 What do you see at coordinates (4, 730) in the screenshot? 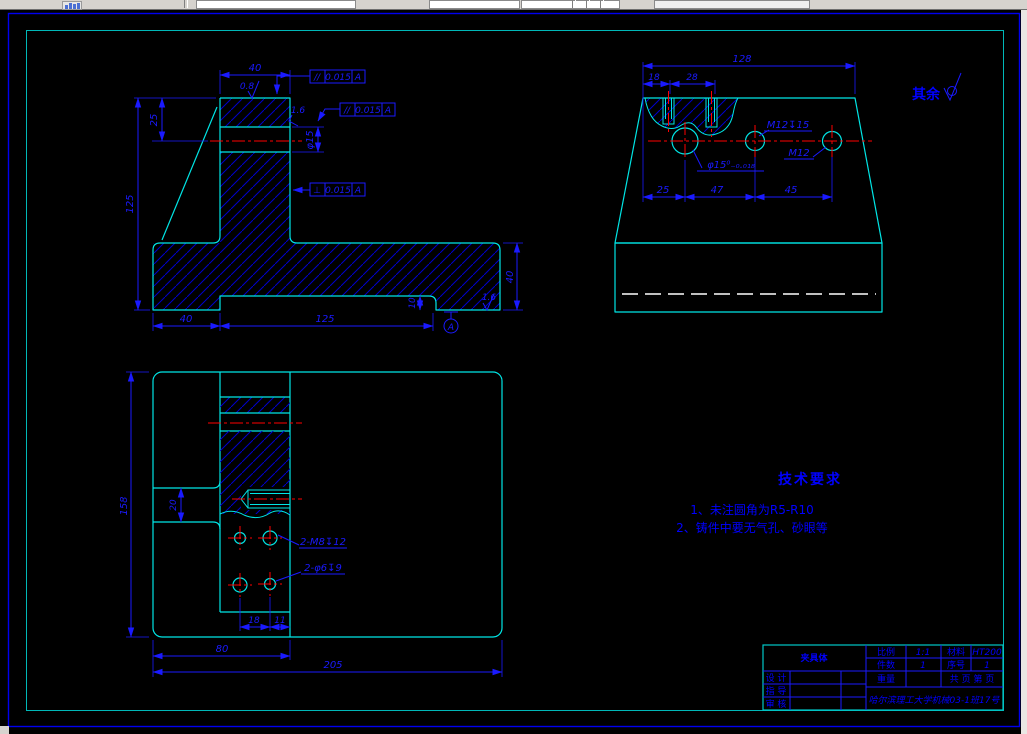
I see `window-corner-chip` at bounding box center [4, 730].